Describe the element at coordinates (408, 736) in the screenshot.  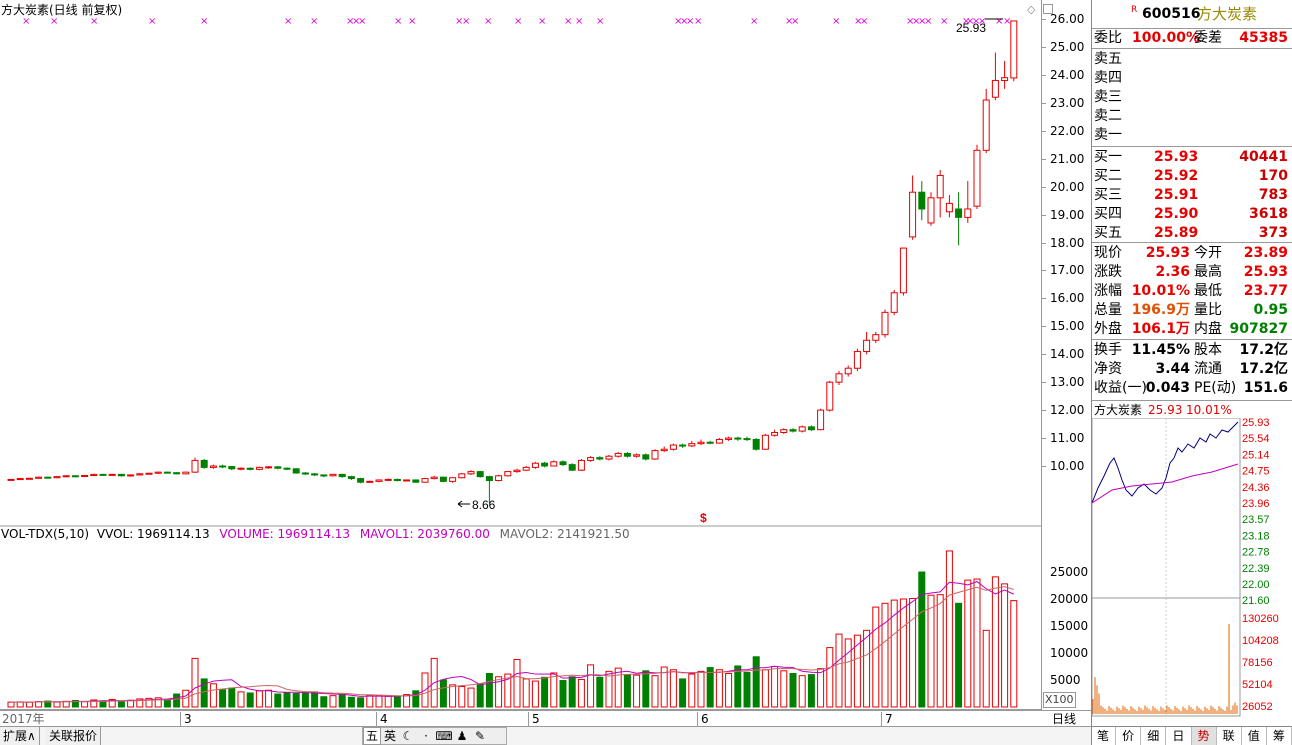
I see `moon-icon: ☾` at that location.